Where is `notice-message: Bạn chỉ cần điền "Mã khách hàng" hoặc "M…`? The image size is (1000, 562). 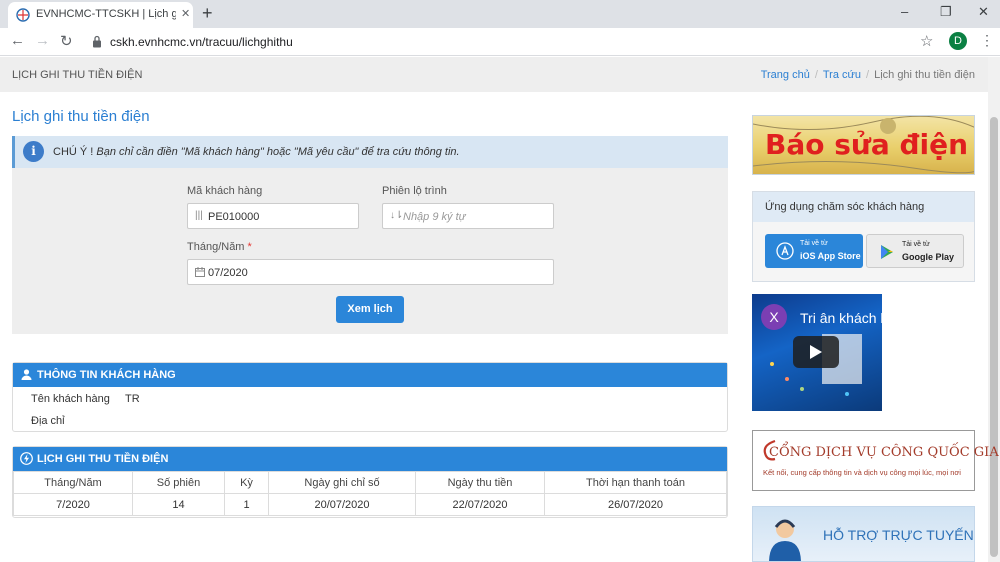 notice-message: Bạn chỉ cần điền "Mã khách hàng" hoặc "M… is located at coordinates (278, 152).